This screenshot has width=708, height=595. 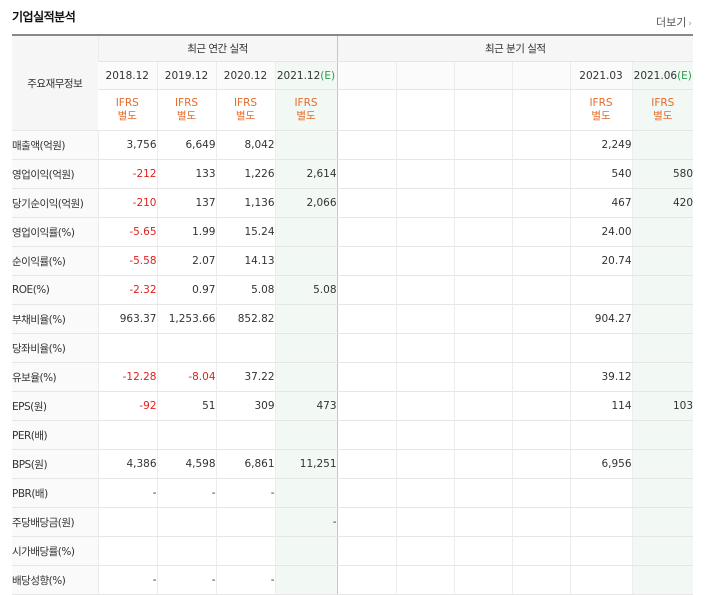 I want to click on annual-date-header: 2018.12, so click(x=127, y=75).